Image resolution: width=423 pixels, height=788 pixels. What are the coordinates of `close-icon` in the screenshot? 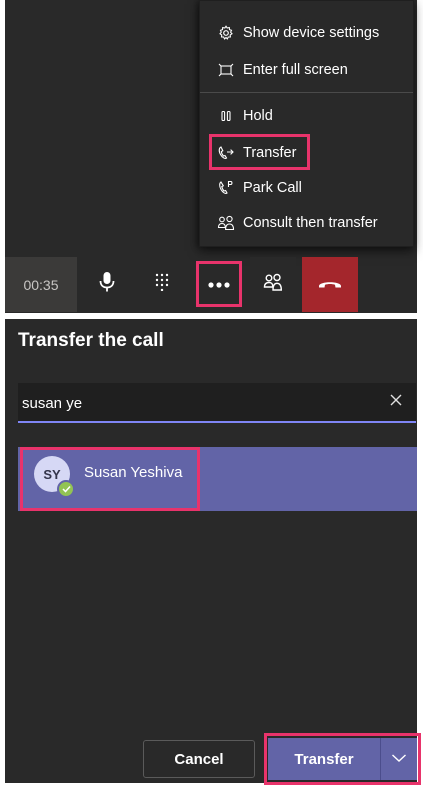 It's located at (396, 402).